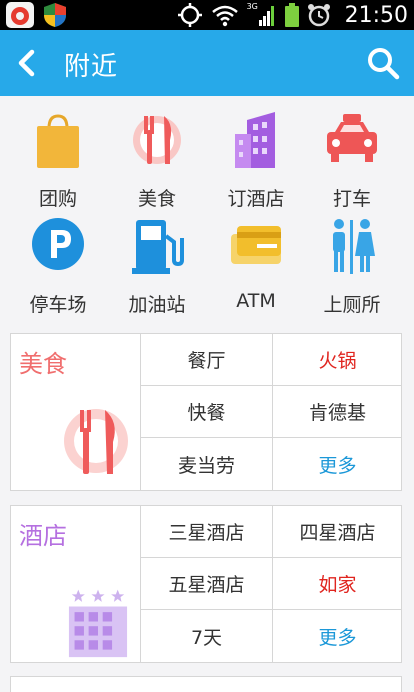 The width and height of the screenshot is (414, 692). Describe the element at coordinates (43, 364) in the screenshot. I see `food-card-title: 美食` at that location.